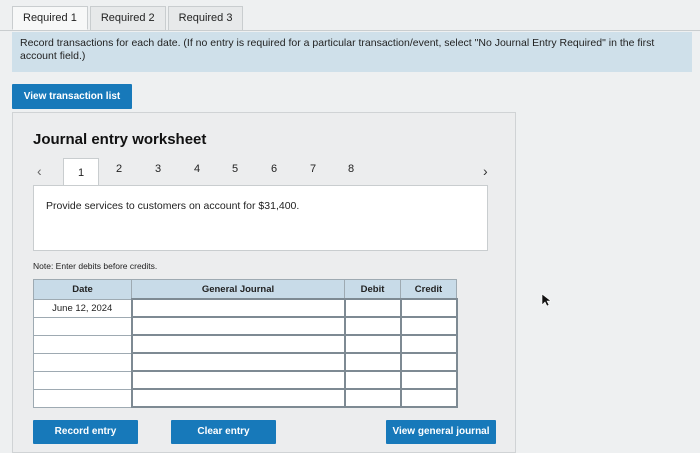  Describe the element at coordinates (372, 289) in the screenshot. I see `debit-header: Debit` at that location.